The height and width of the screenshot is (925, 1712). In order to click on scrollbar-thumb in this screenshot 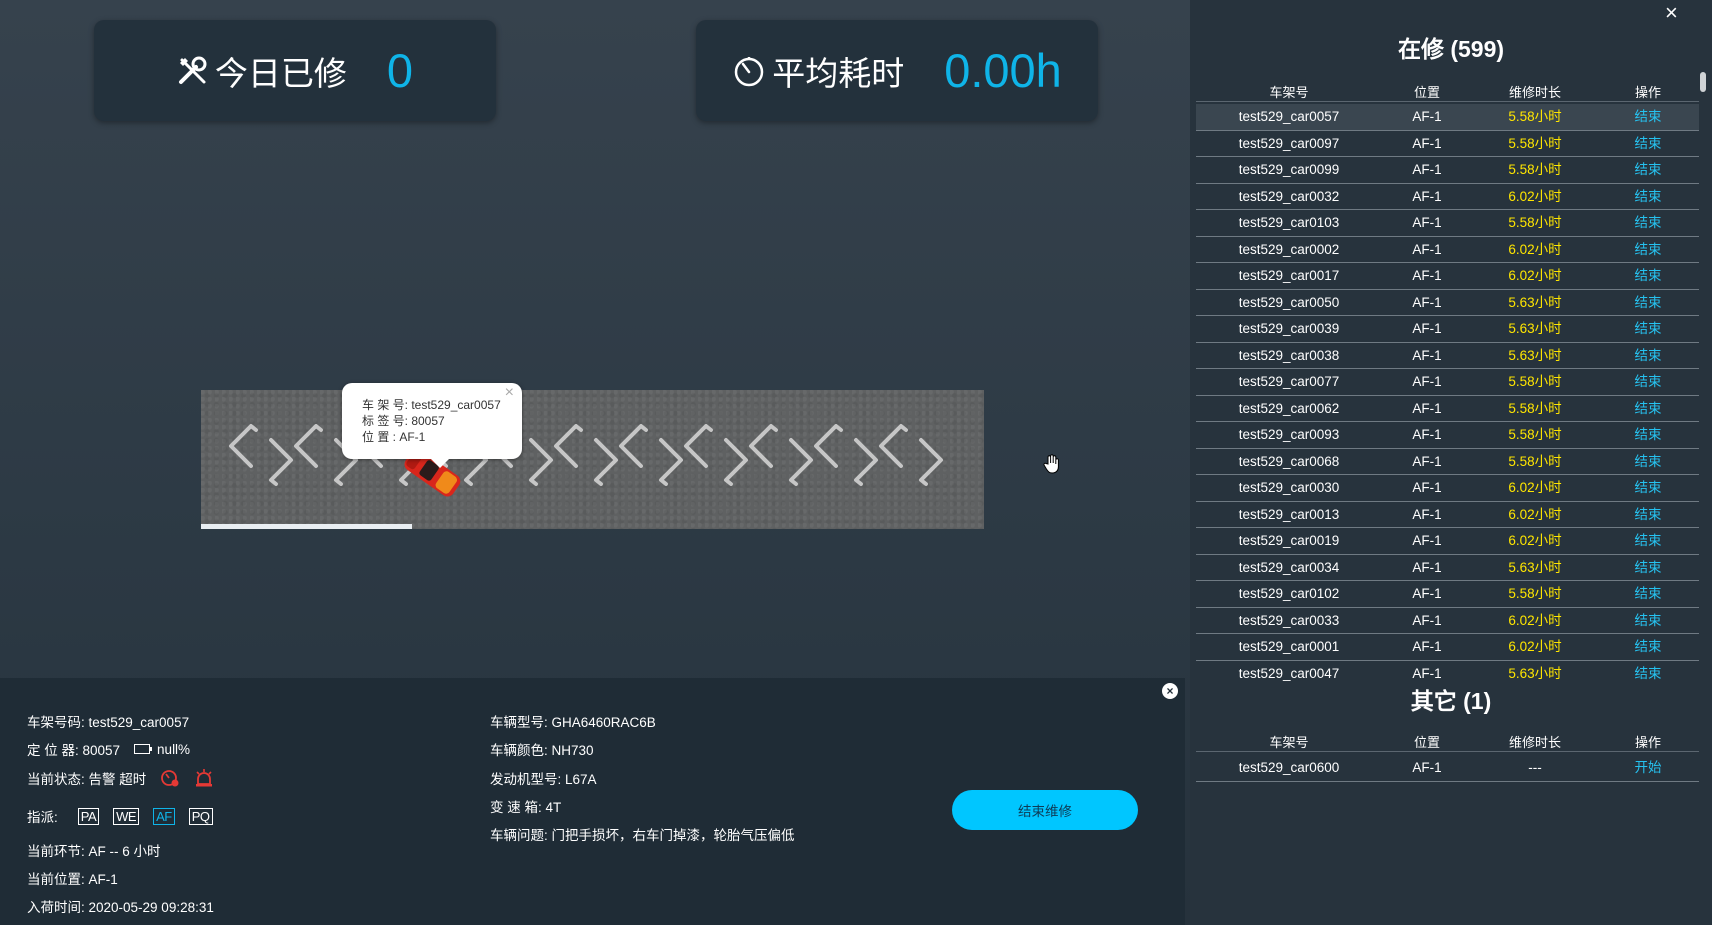, I will do `click(1703, 82)`.